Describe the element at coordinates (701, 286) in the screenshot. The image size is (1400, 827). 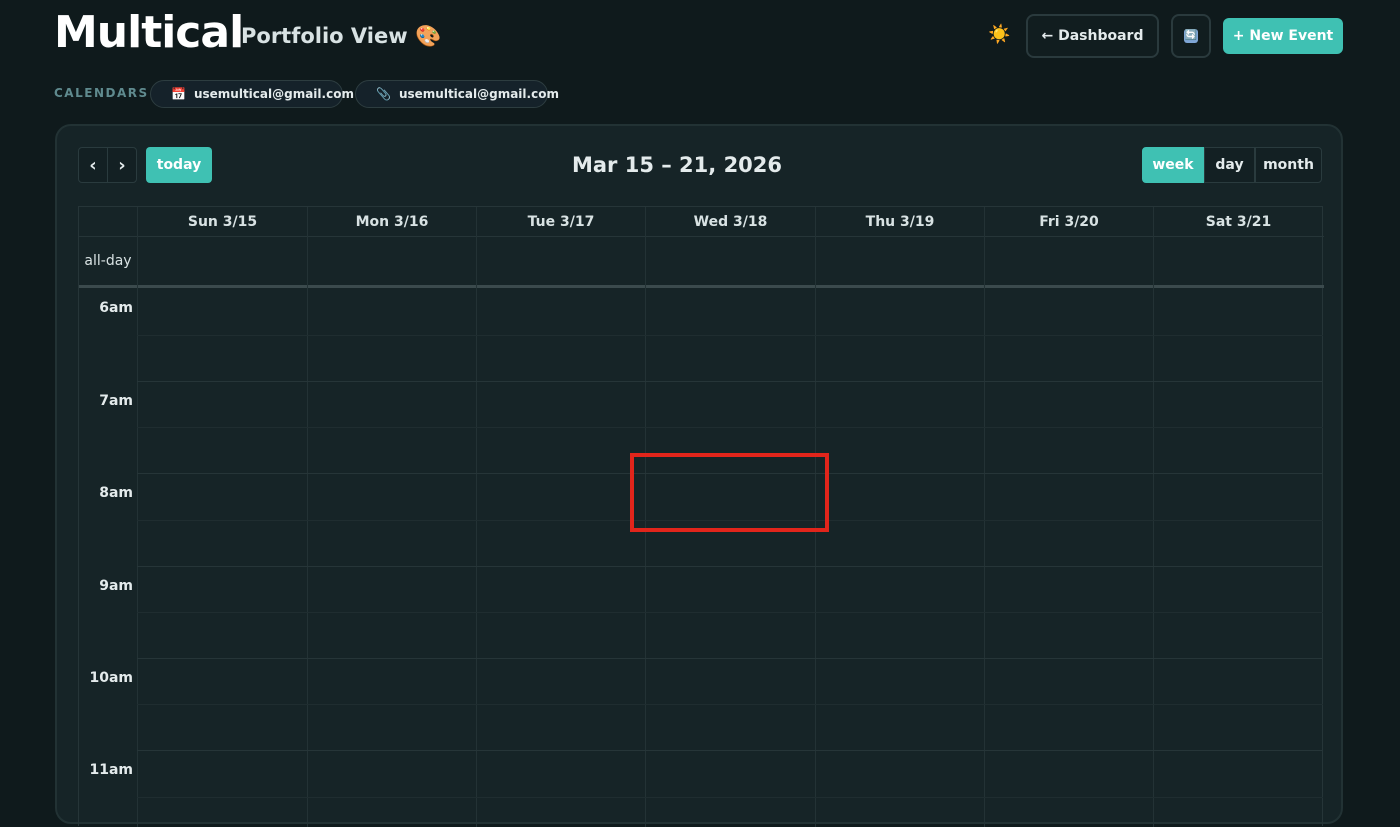
I see `all-day-divider` at that location.